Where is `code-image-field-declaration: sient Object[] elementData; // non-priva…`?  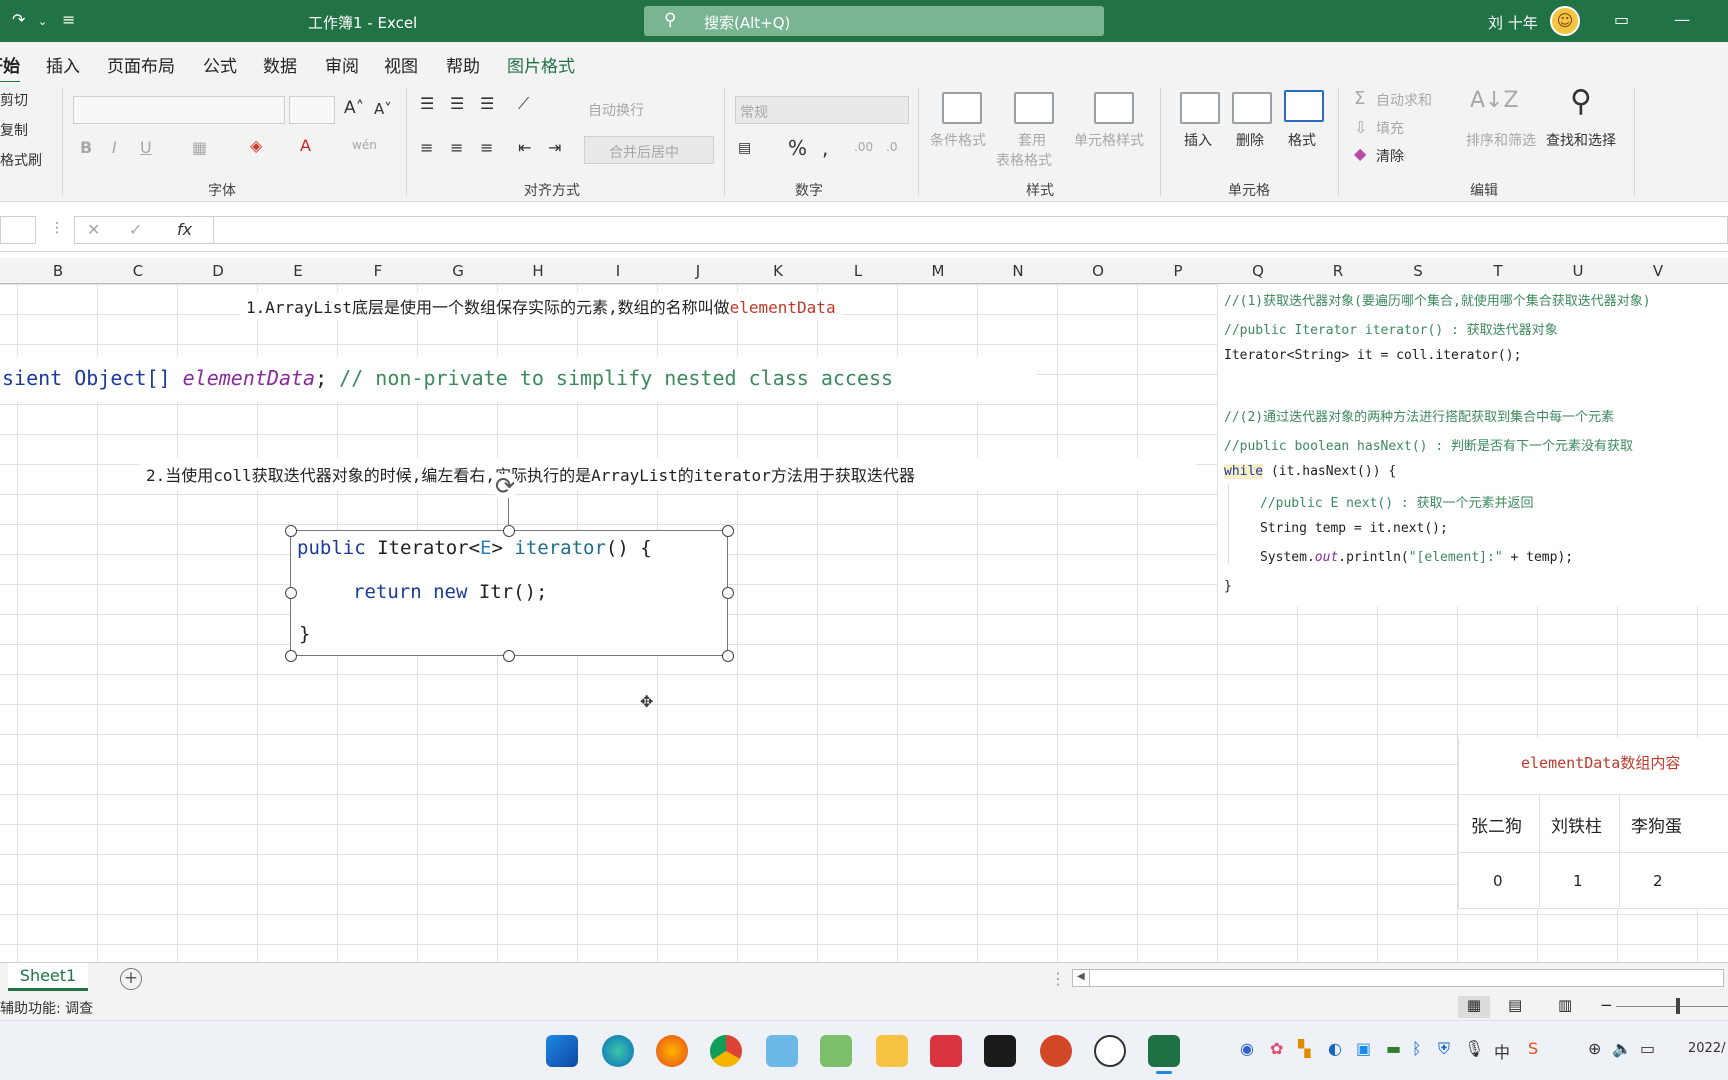
code-image-field-declaration: sient Object[] elementData; // non-priva… is located at coordinates (518, 379).